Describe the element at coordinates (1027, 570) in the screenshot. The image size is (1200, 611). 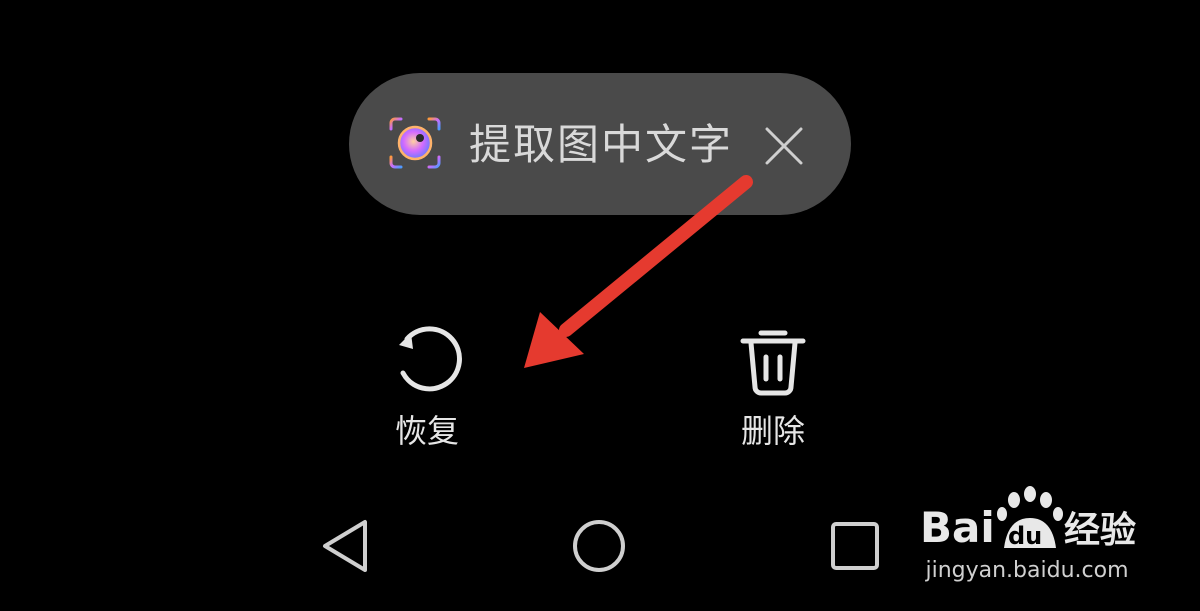
I see `watermark-url: jingyan.baidu.com` at that location.